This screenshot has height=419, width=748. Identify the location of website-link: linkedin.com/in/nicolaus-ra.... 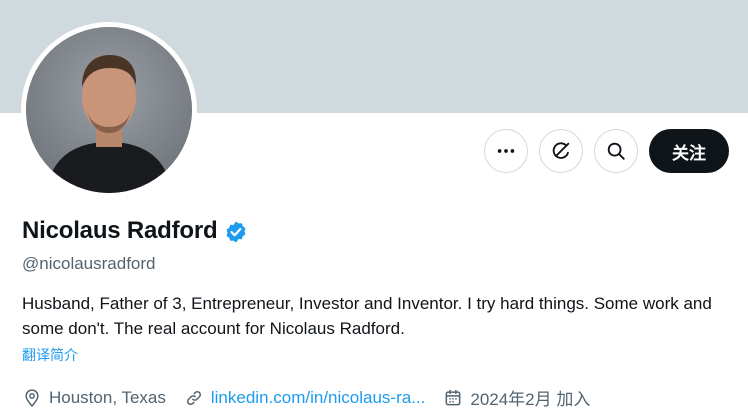
(318, 398).